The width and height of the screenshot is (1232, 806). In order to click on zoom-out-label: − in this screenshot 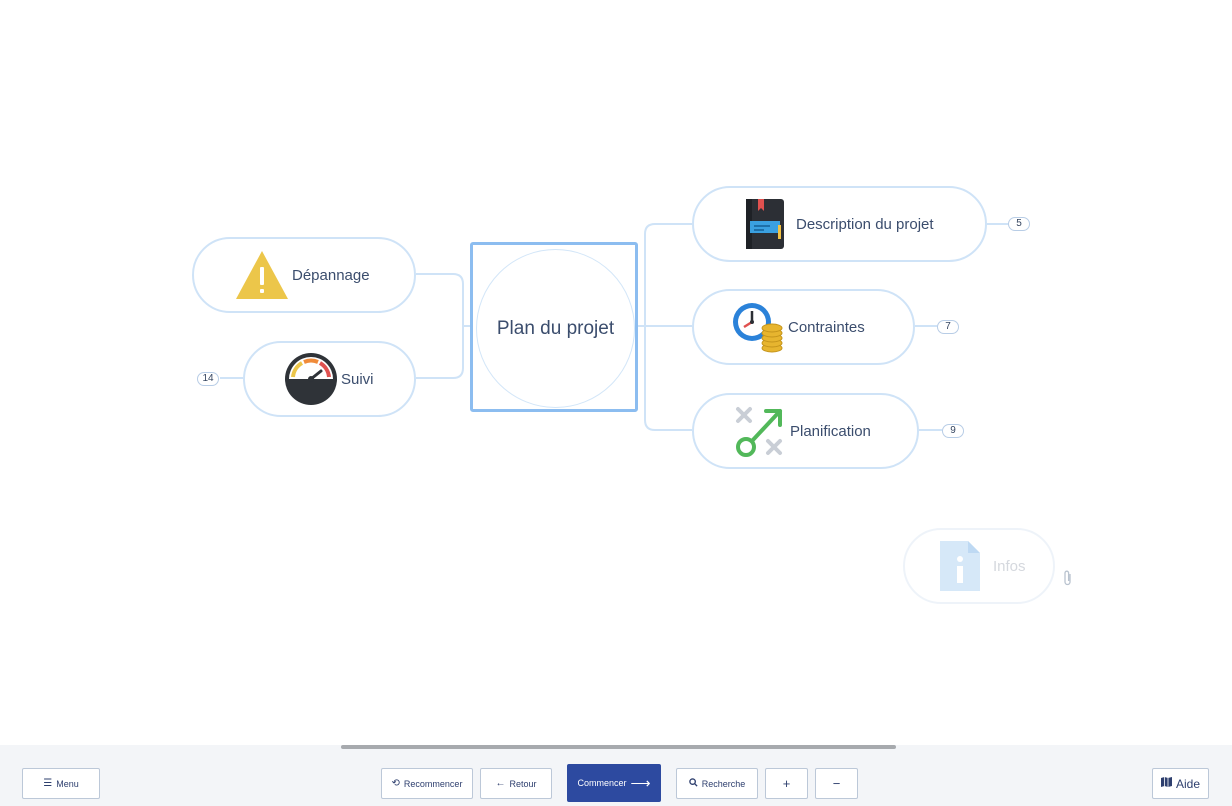, I will do `click(836, 783)`.